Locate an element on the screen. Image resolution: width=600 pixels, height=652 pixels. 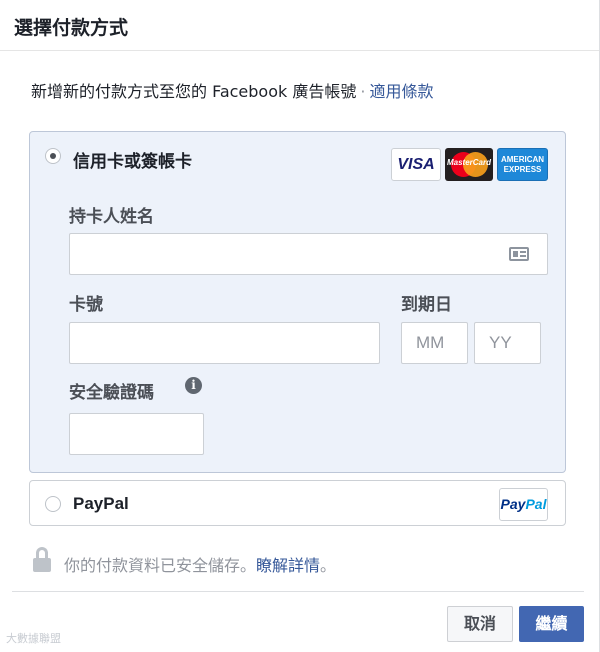
amex-logo-line2: EXPRESS is located at coordinates (522, 169).